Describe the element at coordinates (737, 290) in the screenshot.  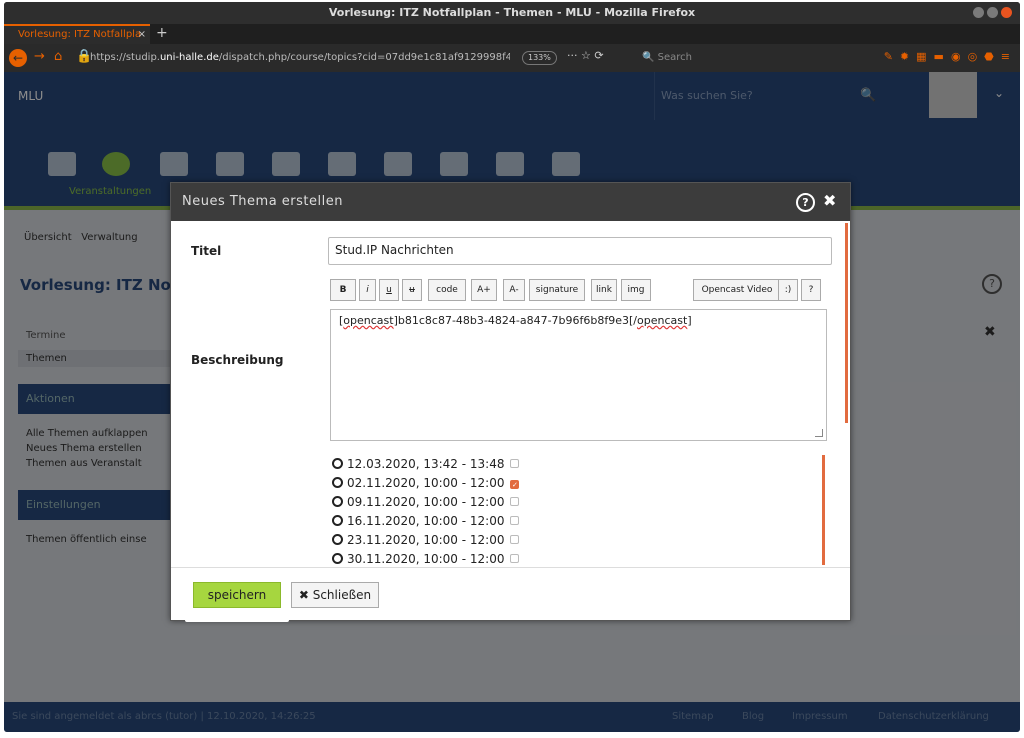
I see `toolbar-button: Opencast Video` at that location.